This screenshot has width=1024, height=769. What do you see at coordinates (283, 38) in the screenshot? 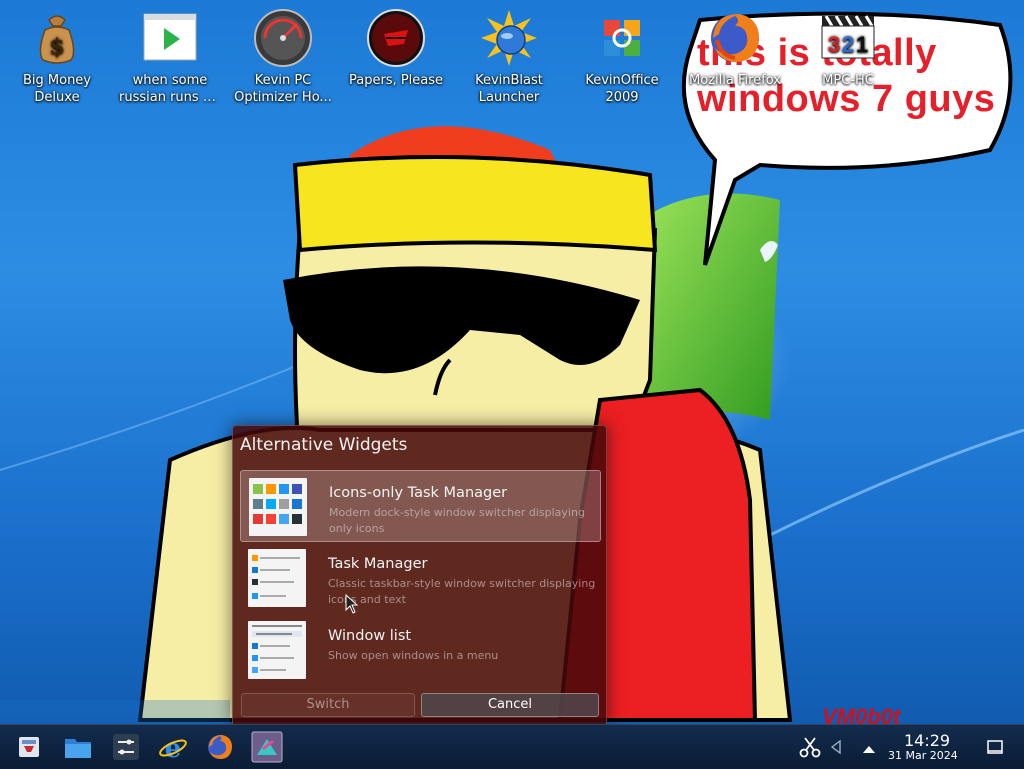
I see `speedometer-icon` at bounding box center [283, 38].